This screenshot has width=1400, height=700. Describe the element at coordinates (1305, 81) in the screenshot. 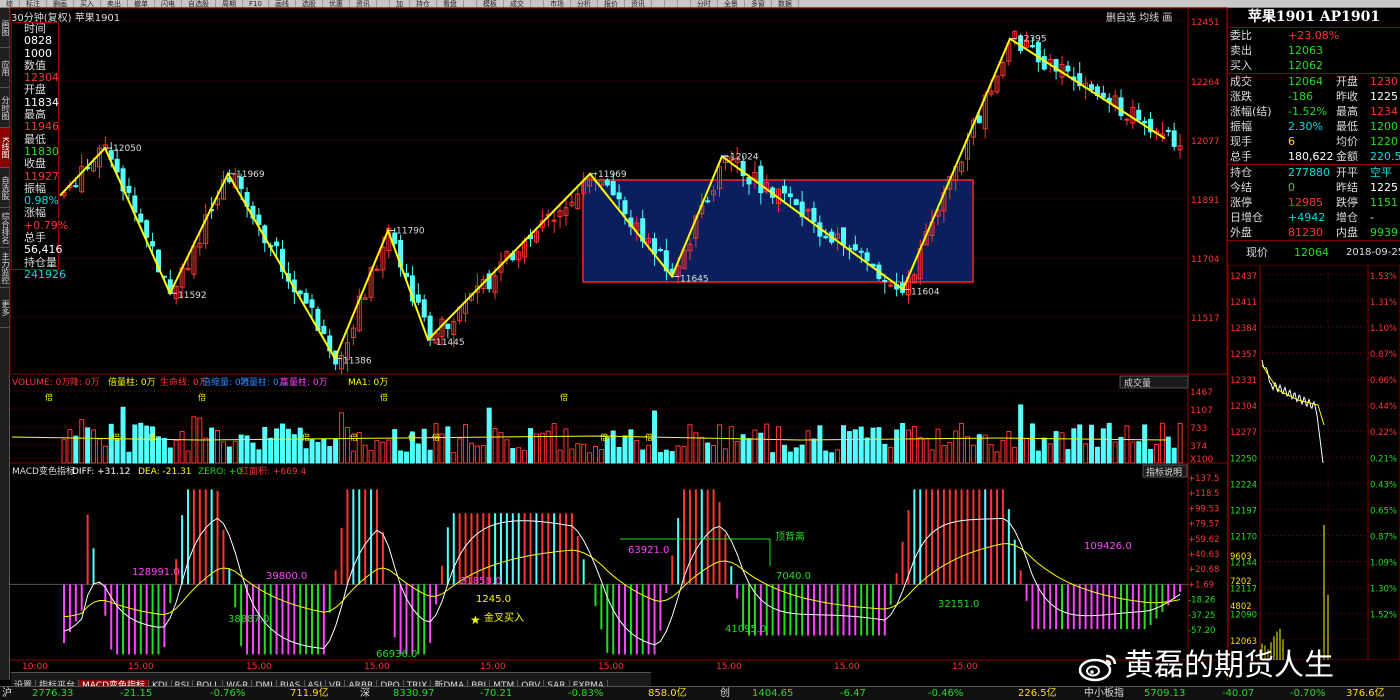

I see `quote-value: 12064` at that location.